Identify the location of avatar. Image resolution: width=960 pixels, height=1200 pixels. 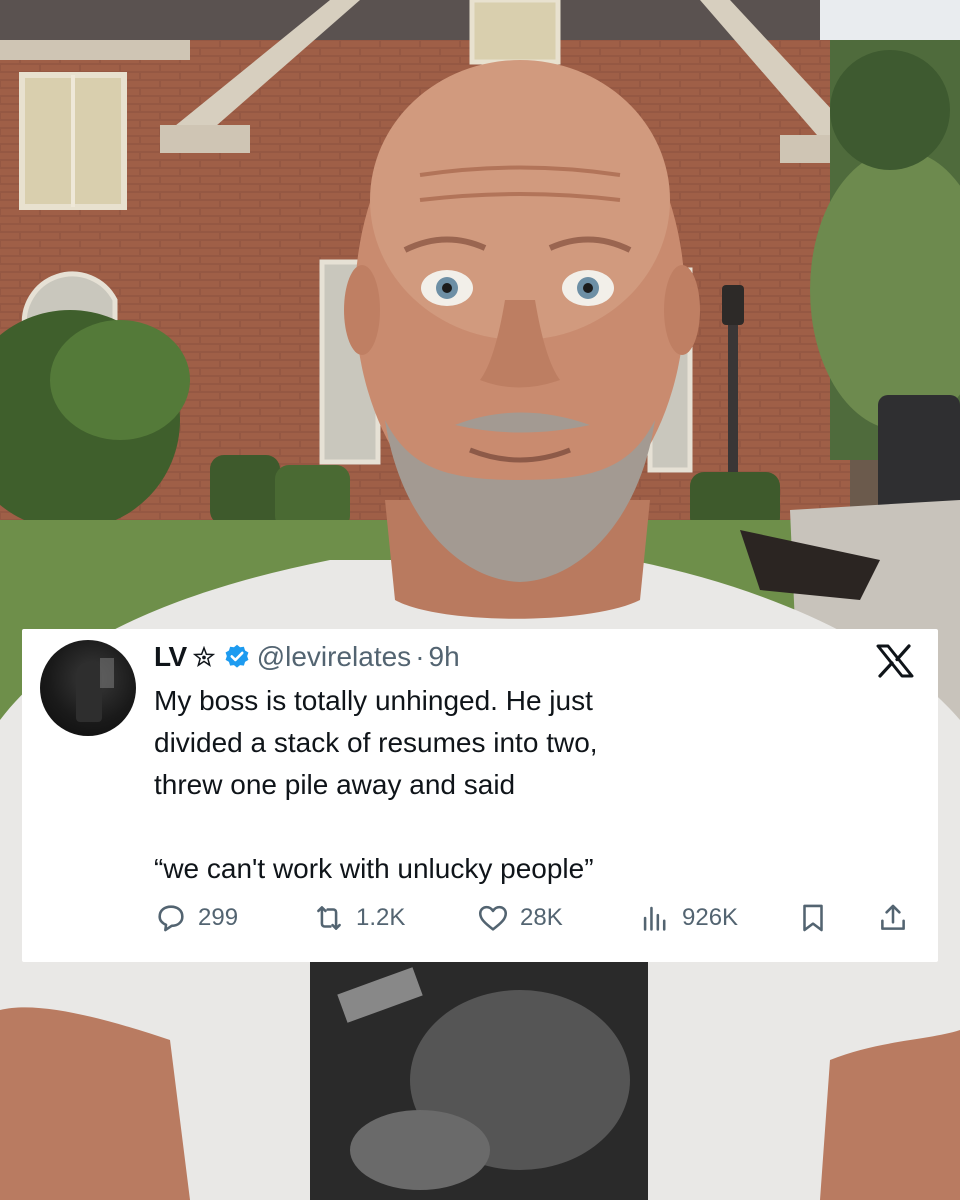
(88, 688).